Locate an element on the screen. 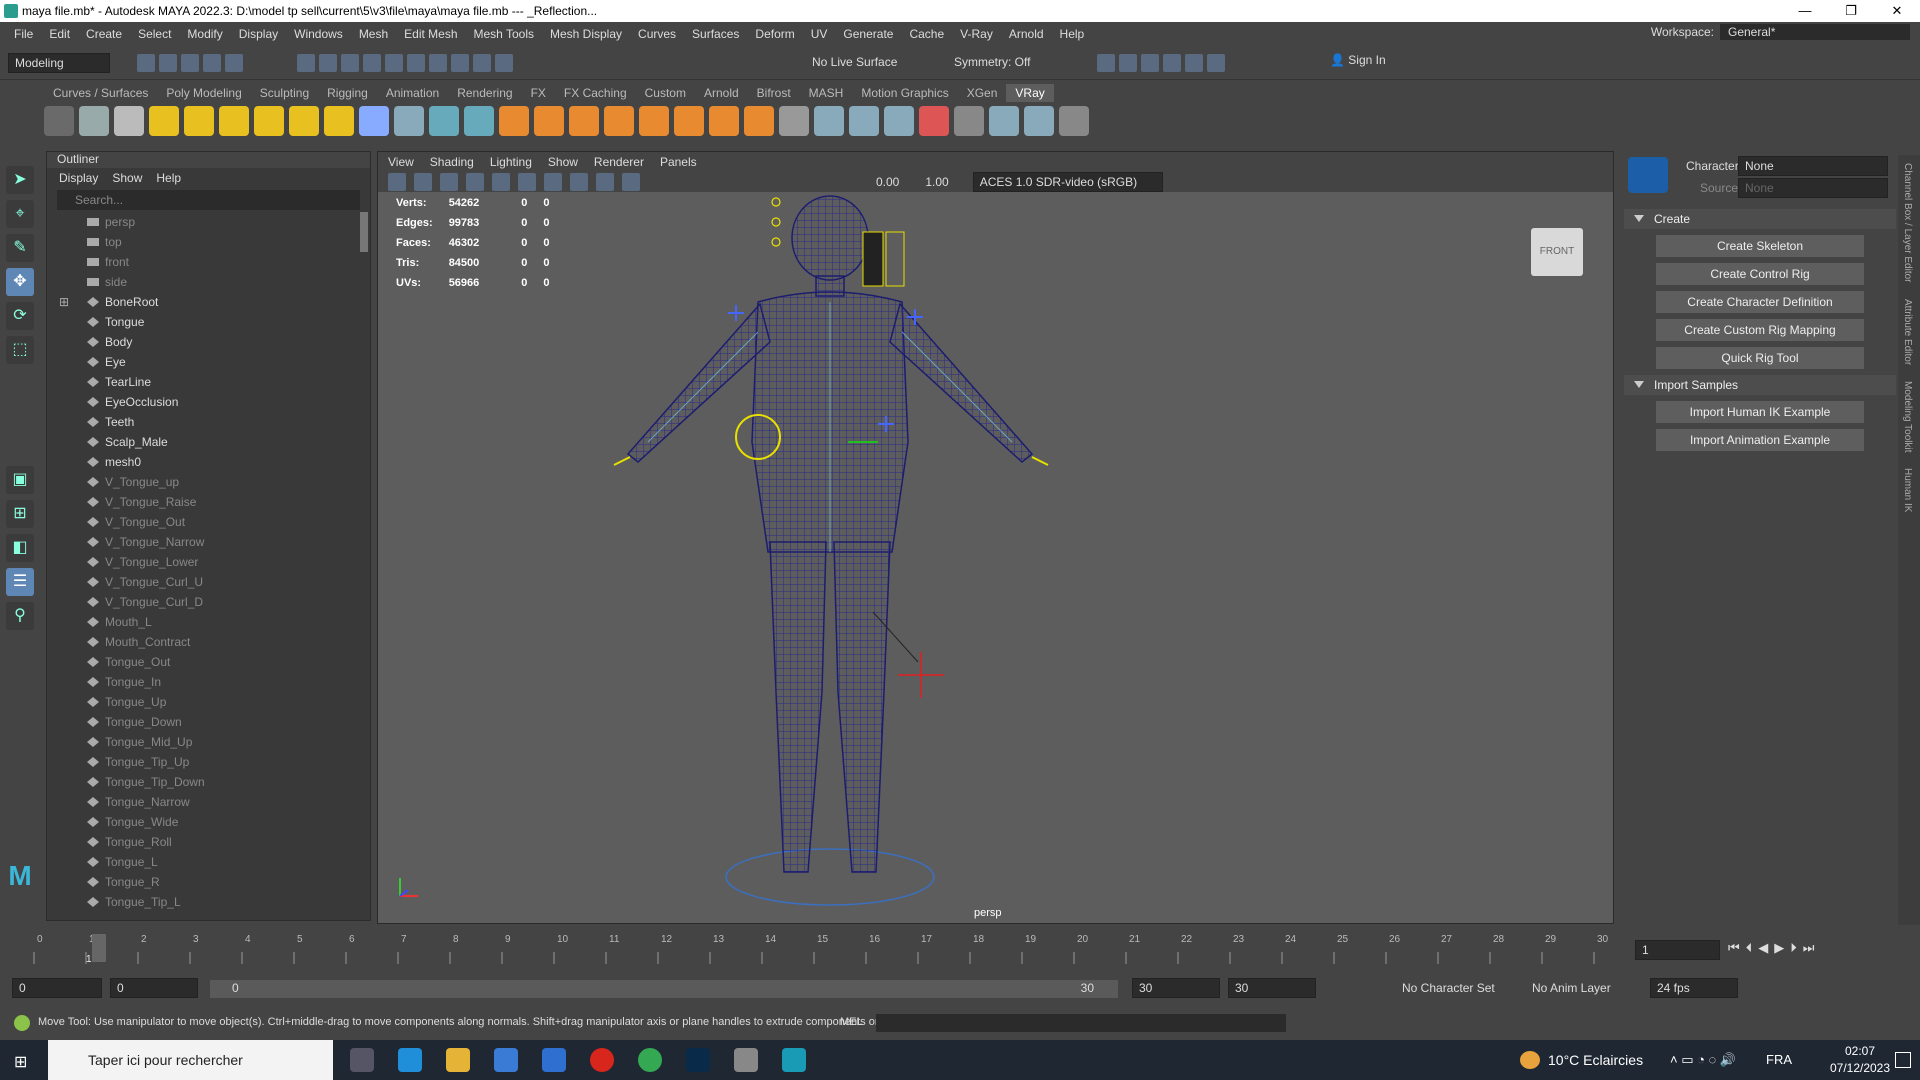 This screenshot has height=1080, width=1920. shelf-tab-mash: MASH is located at coordinates (826, 93).